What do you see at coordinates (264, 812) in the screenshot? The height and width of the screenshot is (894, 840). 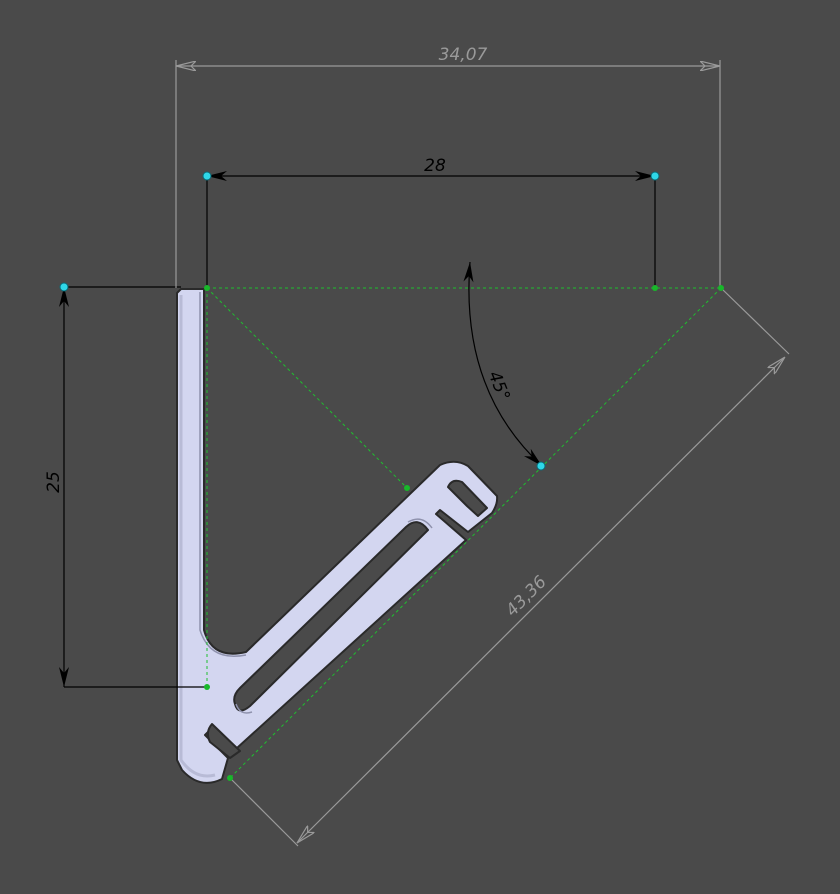 I see `dim-4336-ext-bottom` at bounding box center [264, 812].